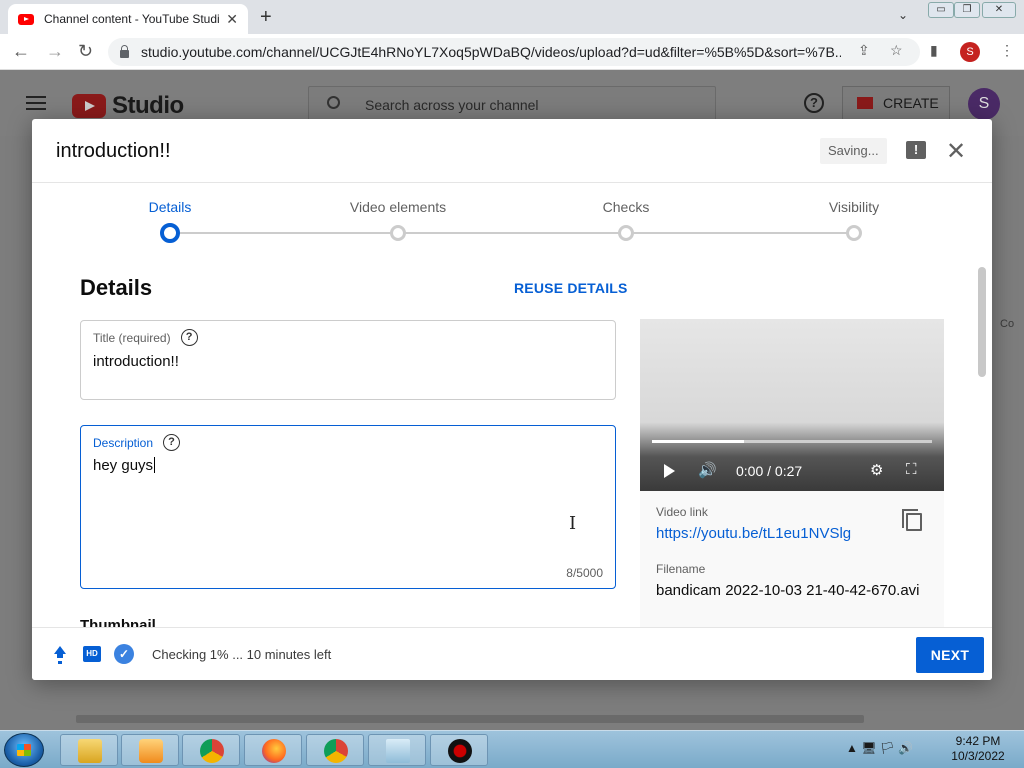 This screenshot has height=768, width=1024. What do you see at coordinates (865, 103) in the screenshot?
I see `create-camera-icon` at bounding box center [865, 103].